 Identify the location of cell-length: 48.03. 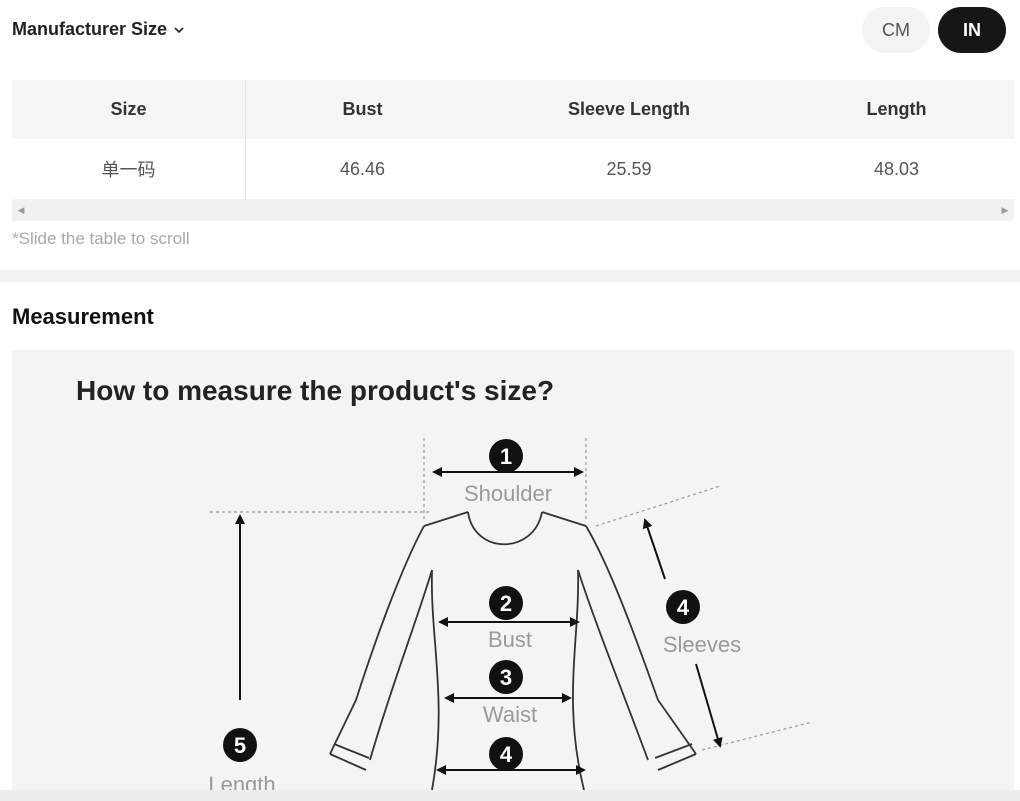
(896, 168).